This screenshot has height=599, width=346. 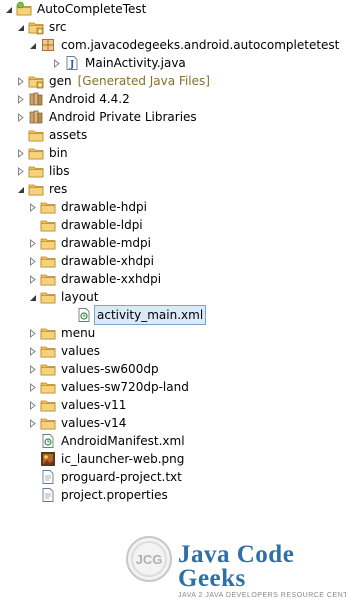 What do you see at coordinates (81, 351) in the screenshot?
I see `tree-item-label: values` at bounding box center [81, 351].